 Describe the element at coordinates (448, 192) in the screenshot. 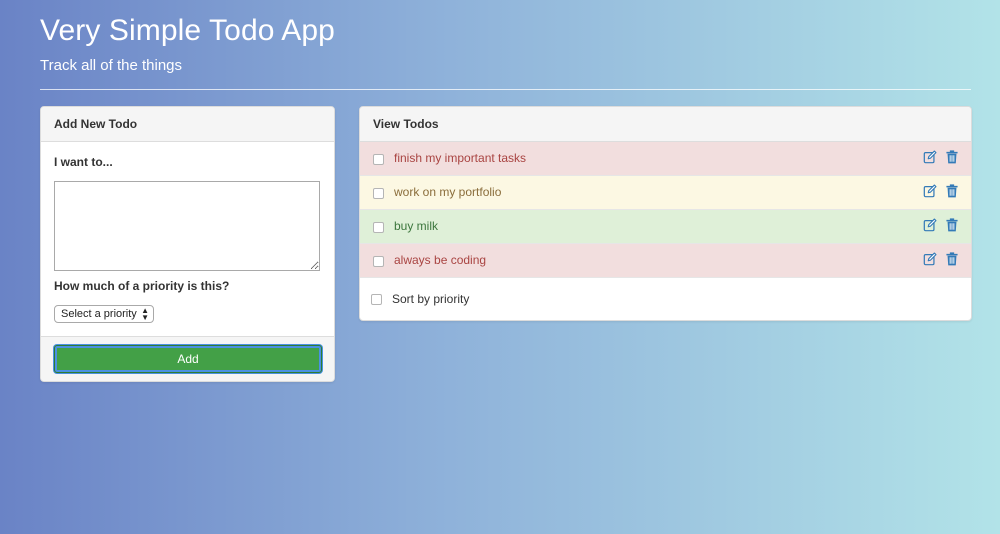

I see `todo-text: work on my portfolio` at that location.